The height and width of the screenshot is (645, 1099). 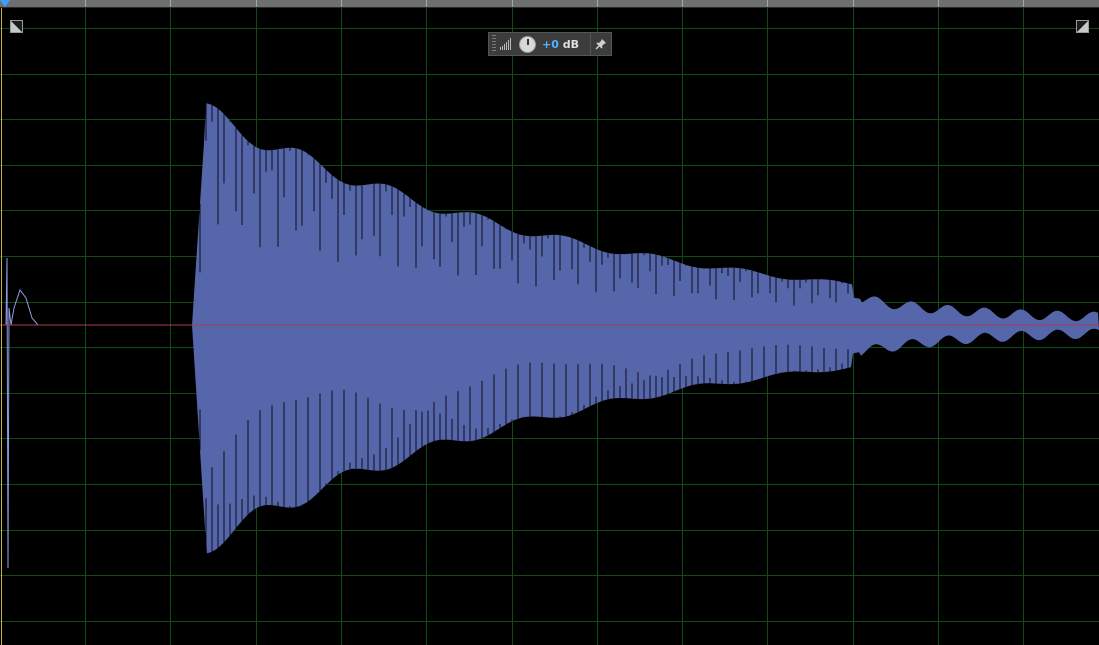 I want to click on gain-value: +0, so click(x=550, y=44).